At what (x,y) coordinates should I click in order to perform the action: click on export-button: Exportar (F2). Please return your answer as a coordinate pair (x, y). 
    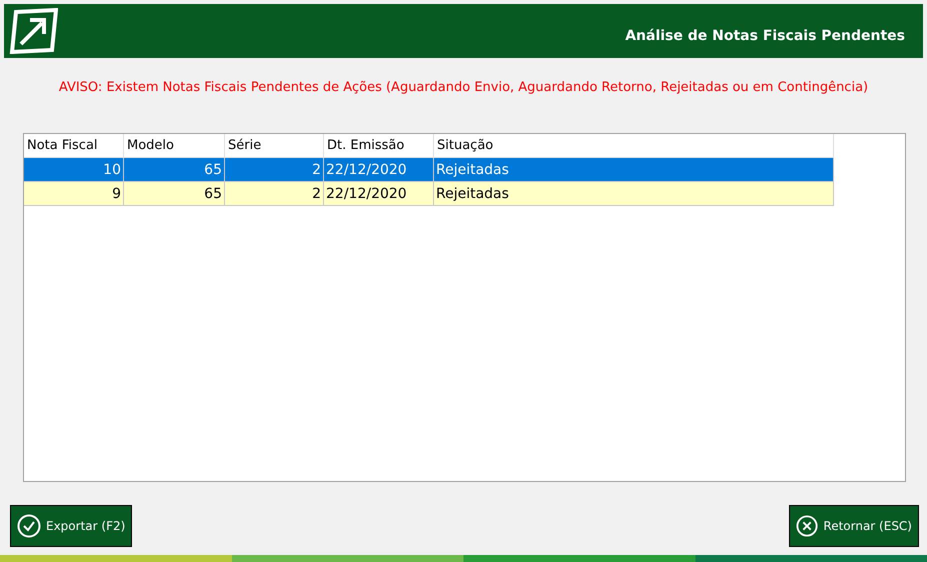
    Looking at the image, I should click on (71, 526).